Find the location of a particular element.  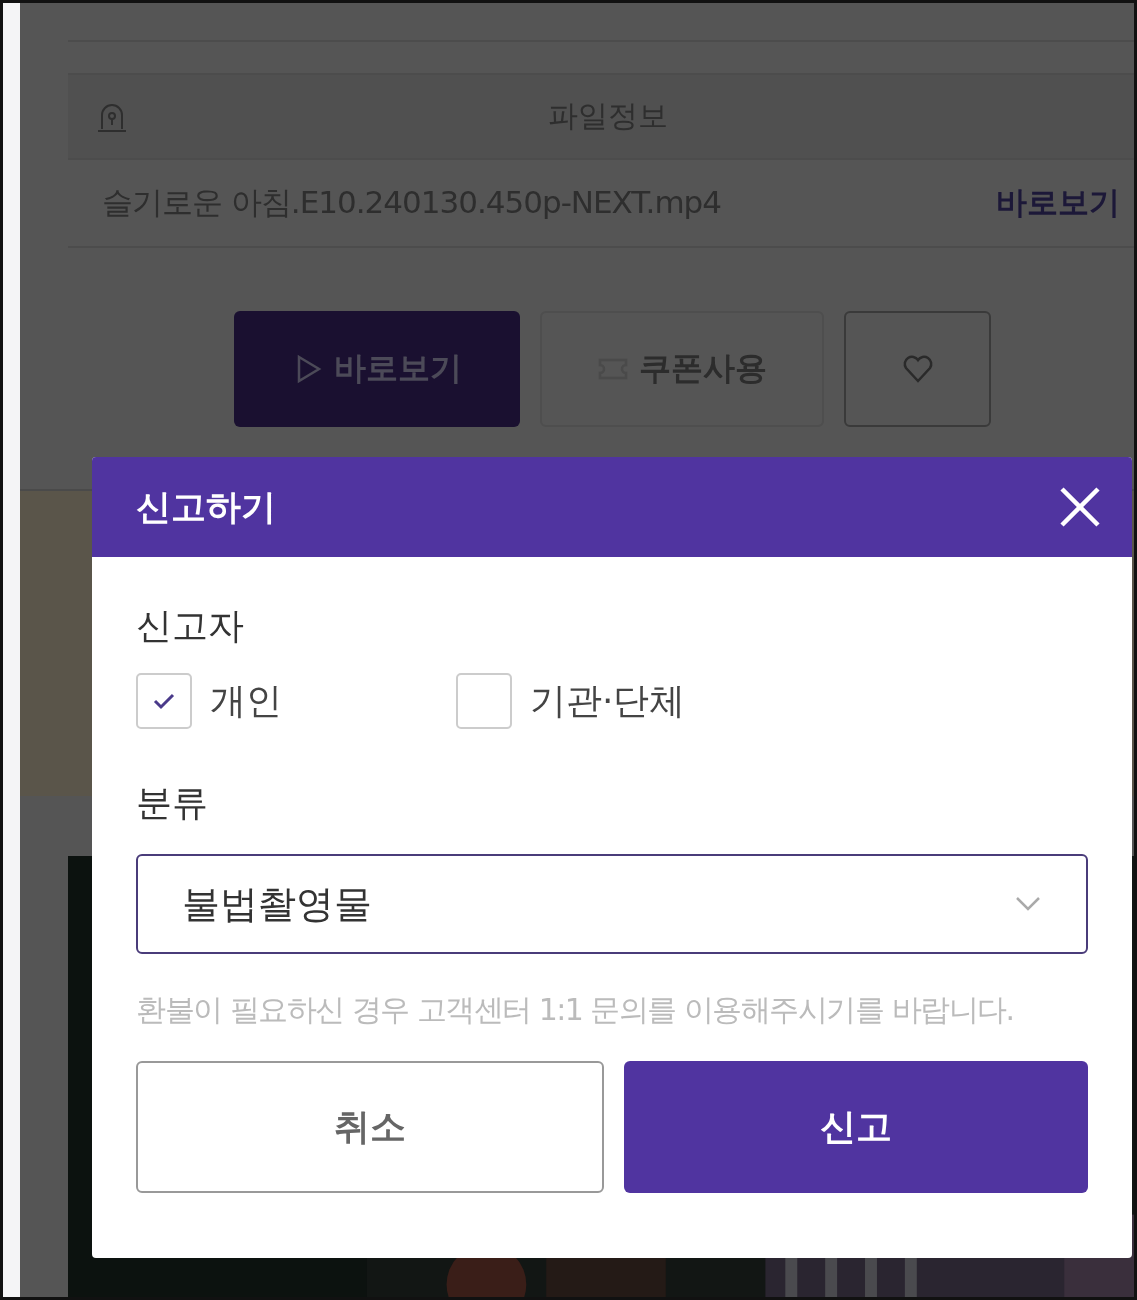

category-dropdown: 불법촬영물 is located at coordinates (612, 904).